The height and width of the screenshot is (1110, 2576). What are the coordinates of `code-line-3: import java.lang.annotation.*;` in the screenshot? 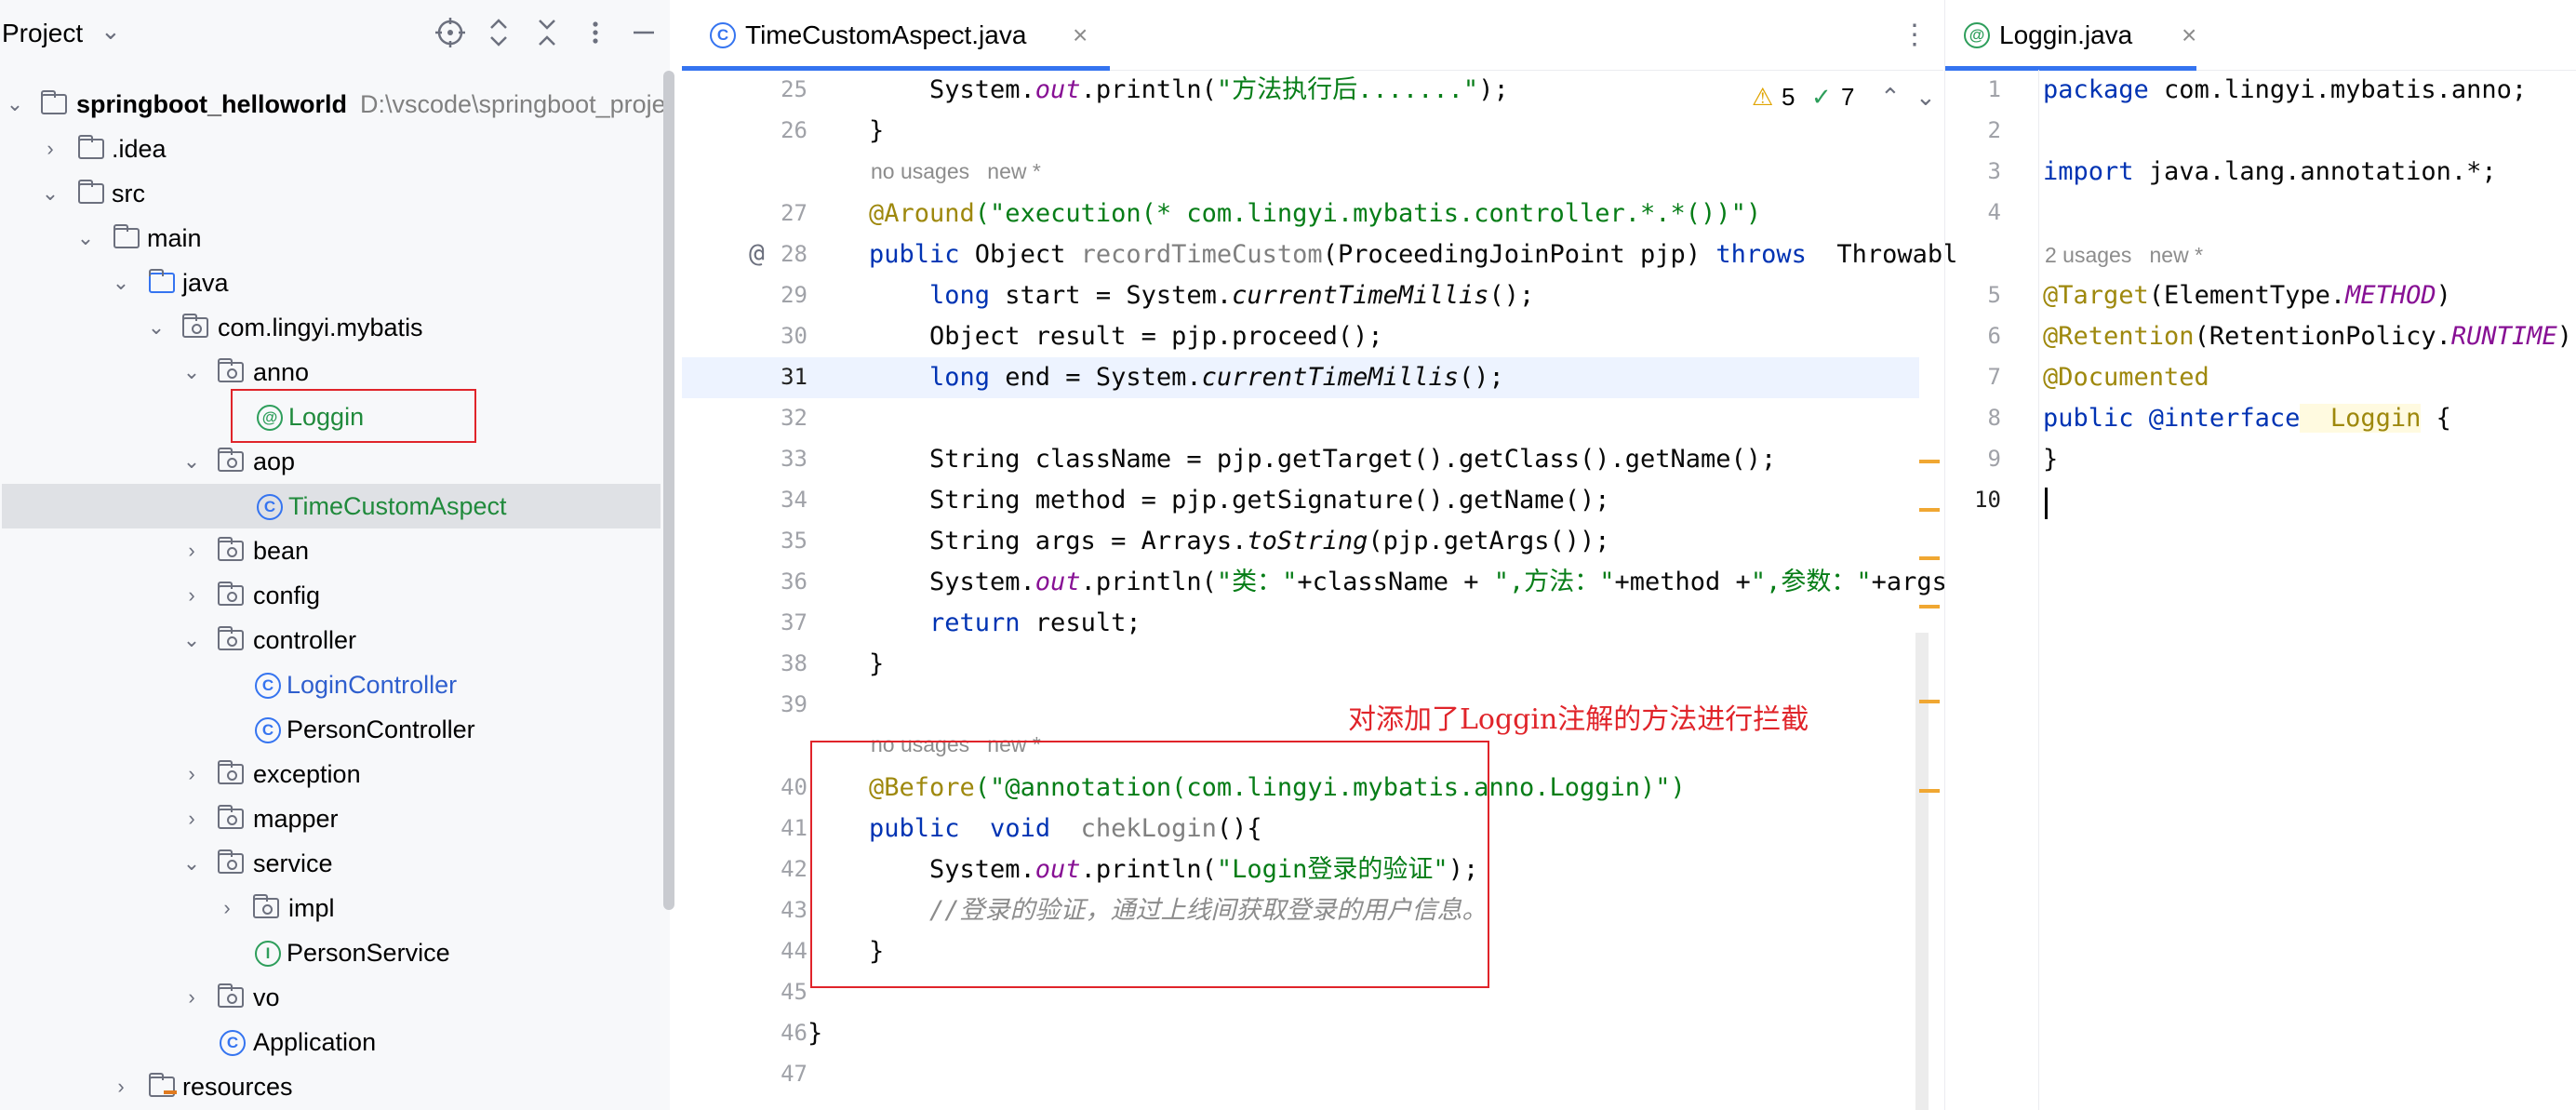 It's located at (2270, 171).